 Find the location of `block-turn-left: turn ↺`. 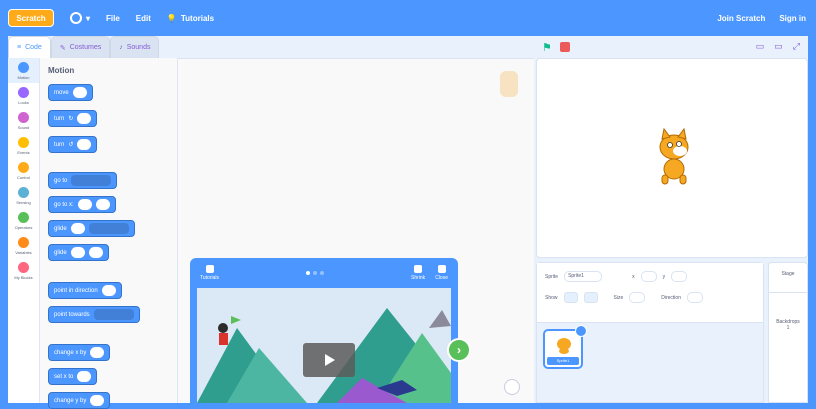

block-turn-left: turn ↺ is located at coordinates (73, 144).